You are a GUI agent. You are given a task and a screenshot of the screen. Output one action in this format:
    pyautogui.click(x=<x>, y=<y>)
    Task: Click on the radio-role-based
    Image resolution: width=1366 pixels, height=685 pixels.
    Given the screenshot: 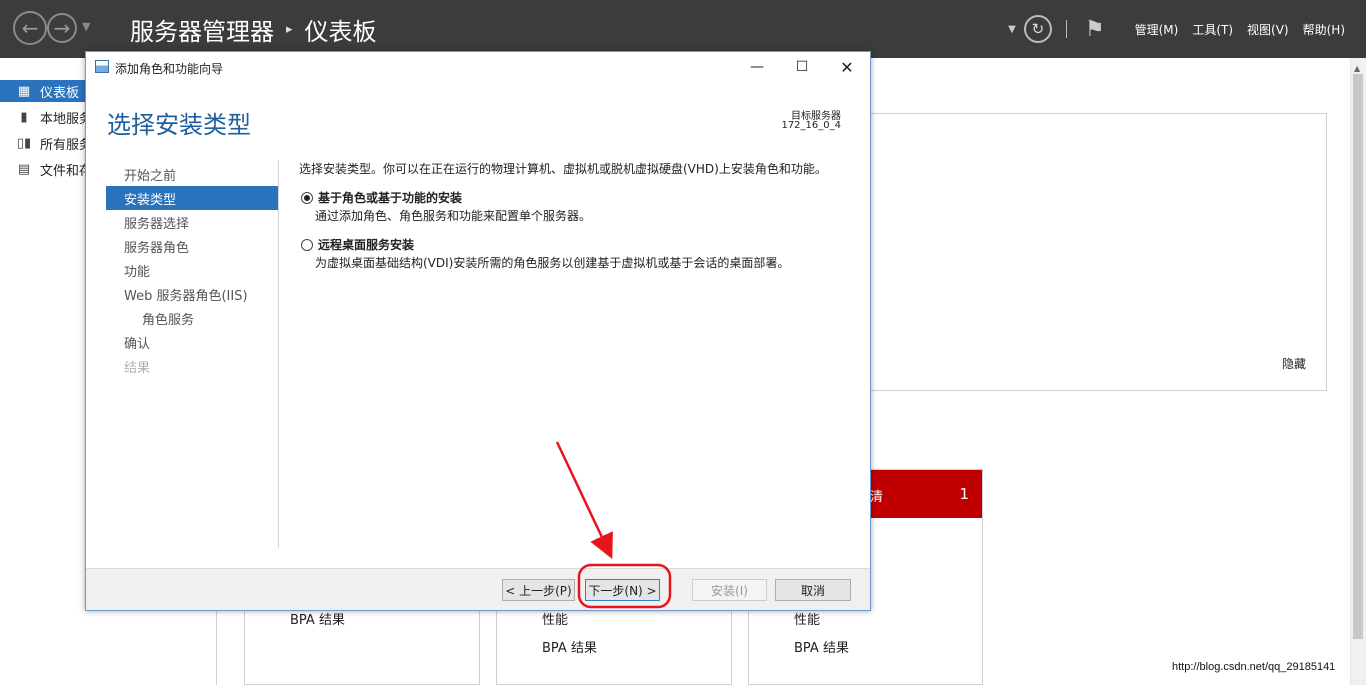 What is the action you would take?
    pyautogui.click(x=307, y=198)
    